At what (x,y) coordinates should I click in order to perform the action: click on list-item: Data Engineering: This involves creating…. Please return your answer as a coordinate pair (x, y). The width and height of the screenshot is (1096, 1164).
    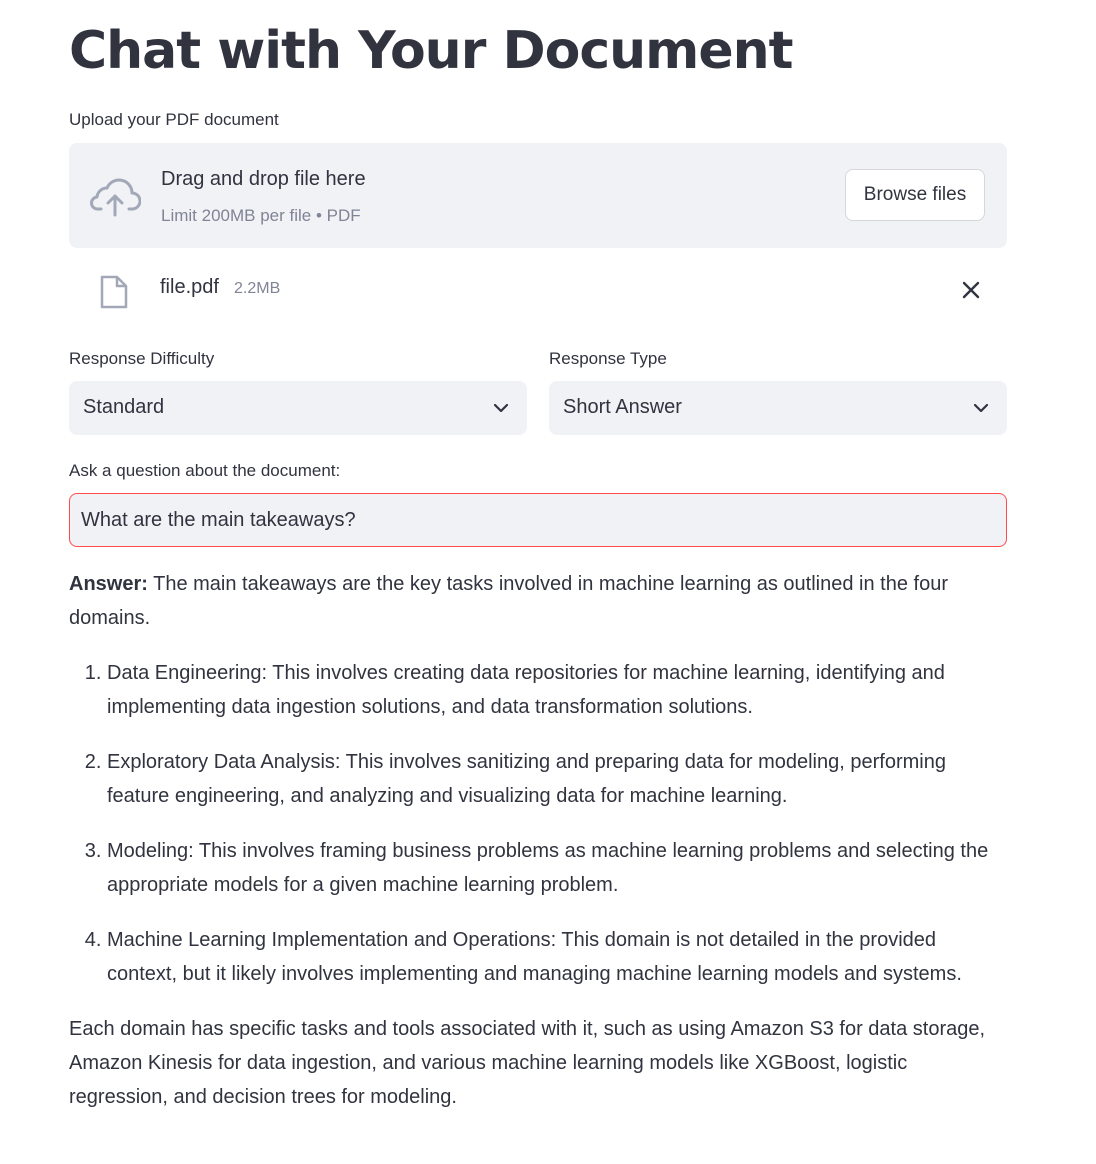
    Looking at the image, I should click on (557, 690).